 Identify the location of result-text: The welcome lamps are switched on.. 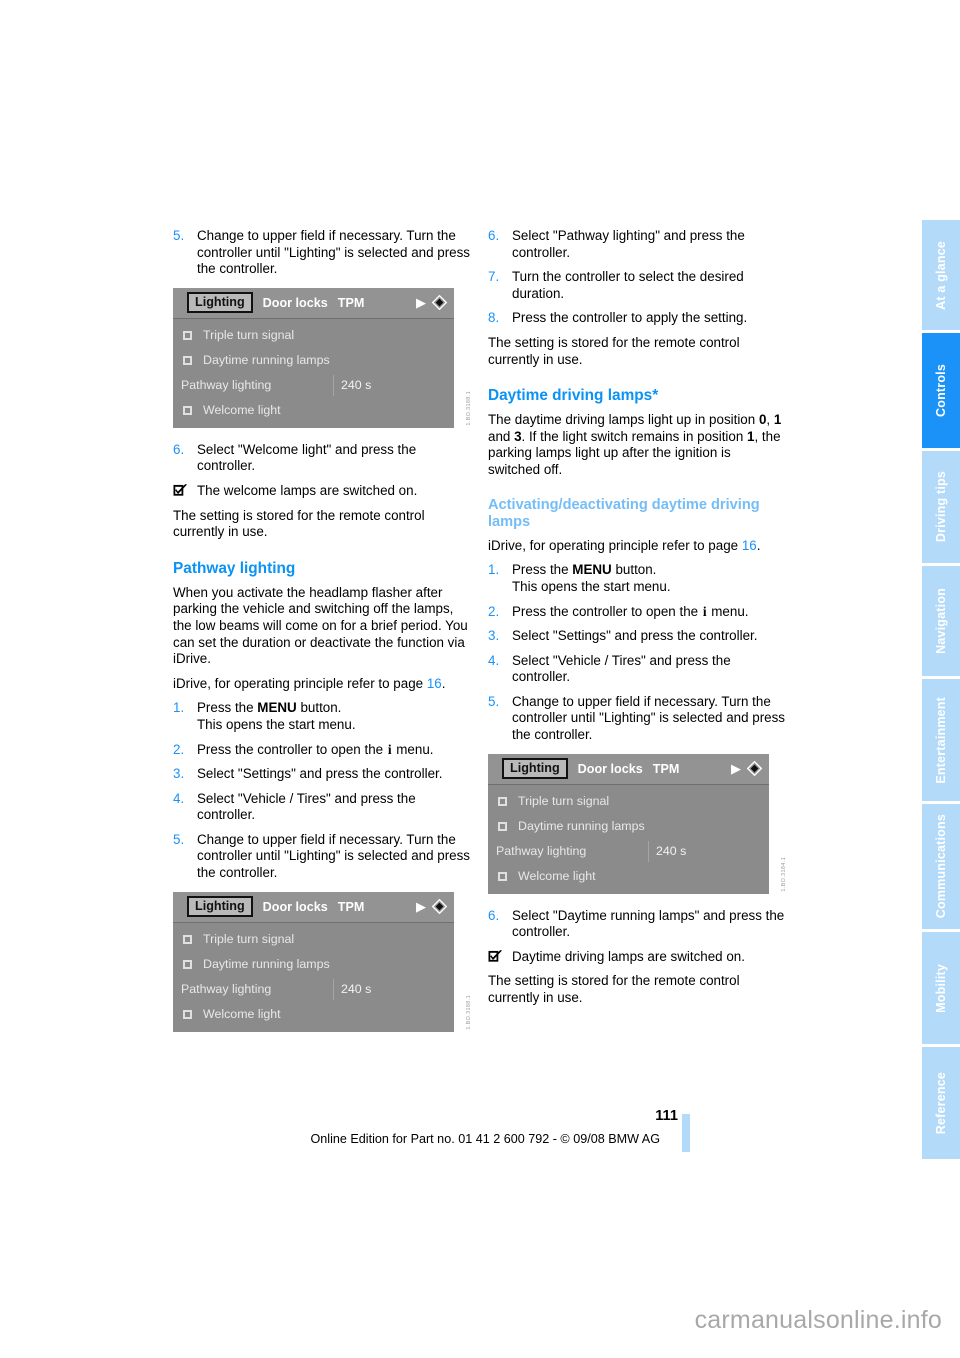
(307, 490).